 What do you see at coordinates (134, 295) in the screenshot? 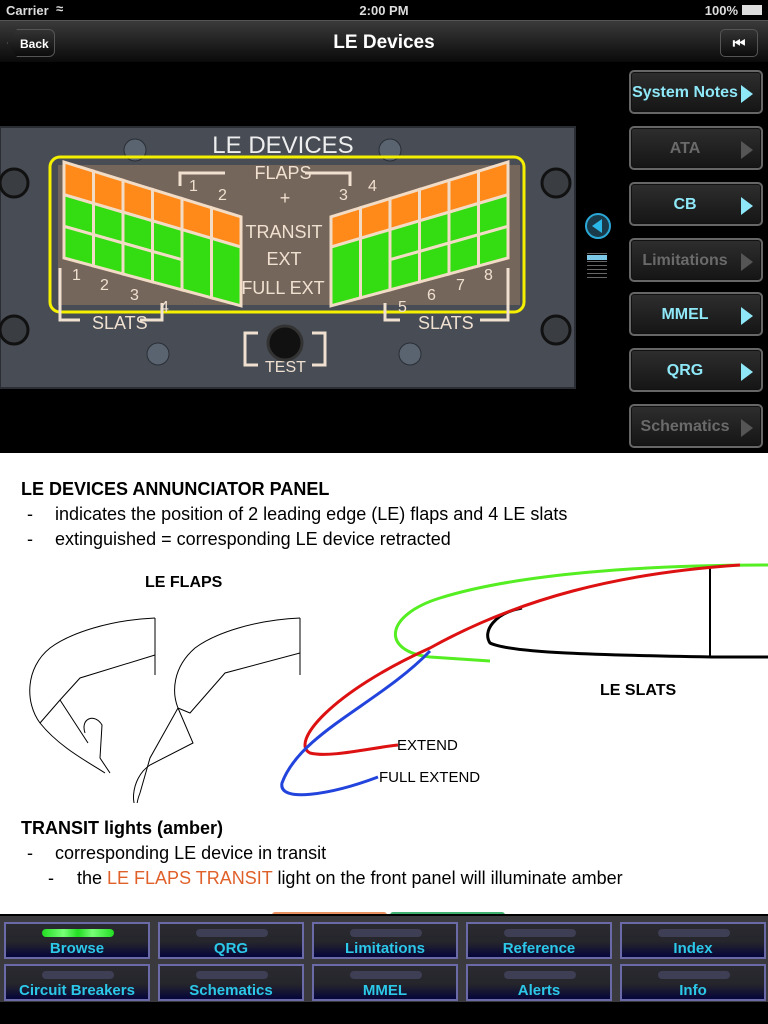
I see `slat-number: 3` at bounding box center [134, 295].